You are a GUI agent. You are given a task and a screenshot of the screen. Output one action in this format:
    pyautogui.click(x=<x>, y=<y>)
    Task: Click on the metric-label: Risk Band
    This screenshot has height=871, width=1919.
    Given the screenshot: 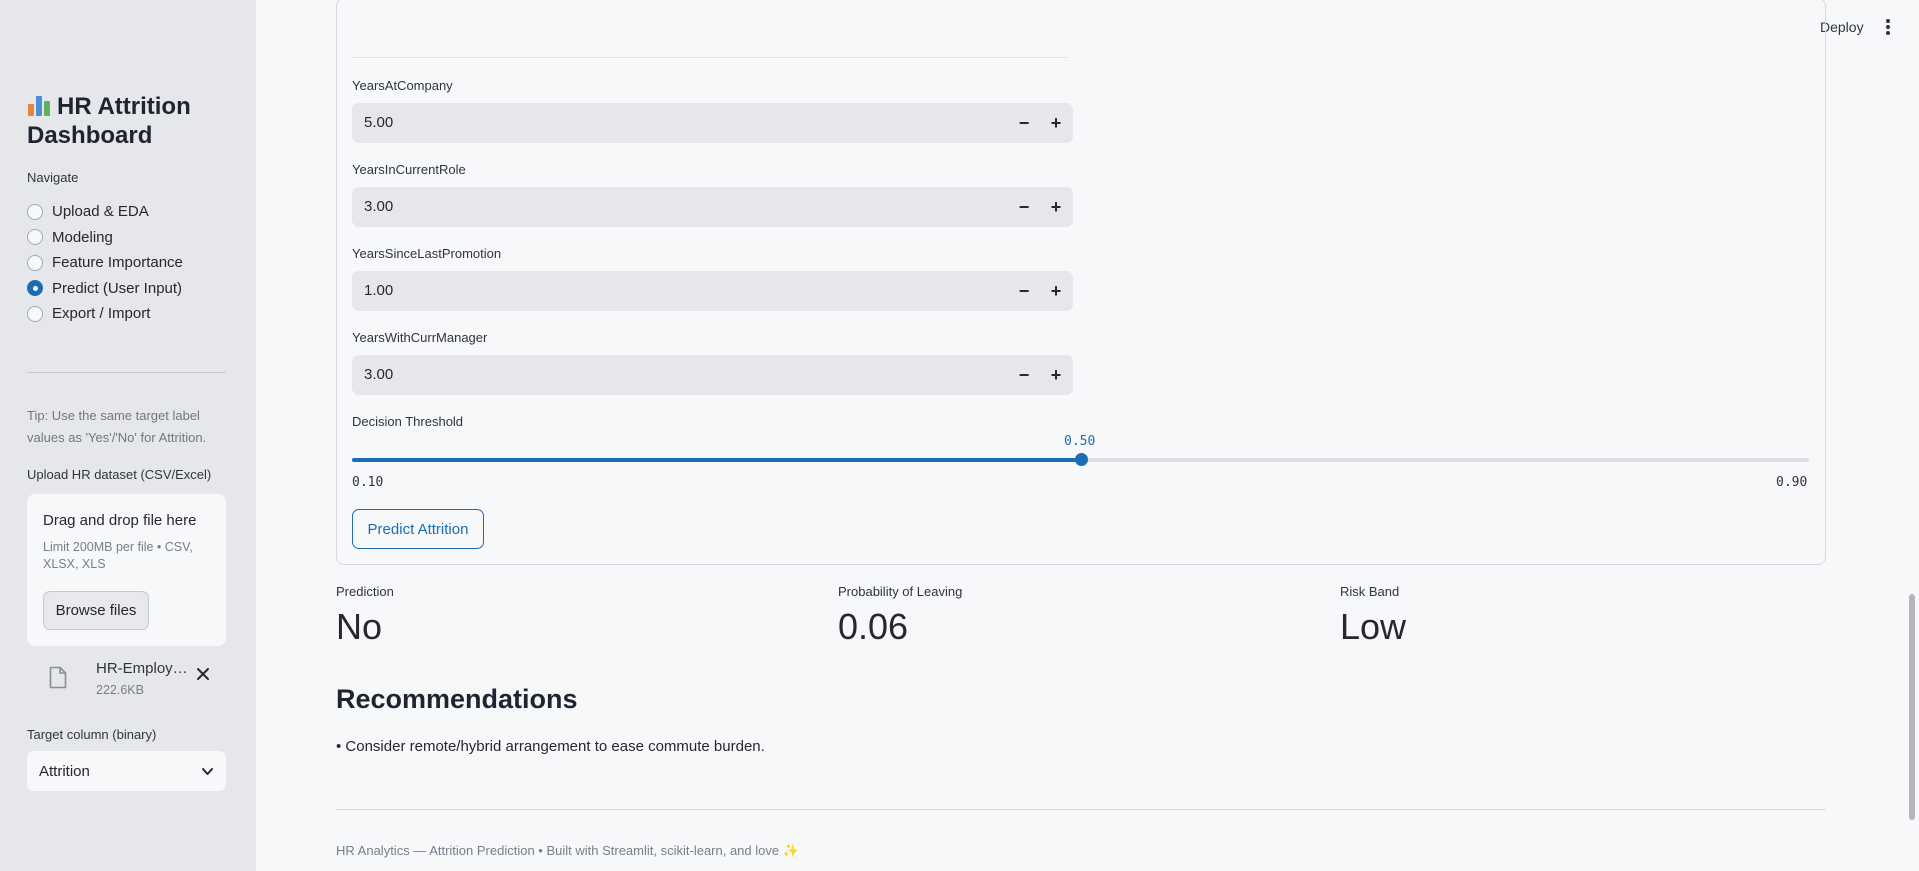 What is the action you would take?
    pyautogui.click(x=1370, y=591)
    